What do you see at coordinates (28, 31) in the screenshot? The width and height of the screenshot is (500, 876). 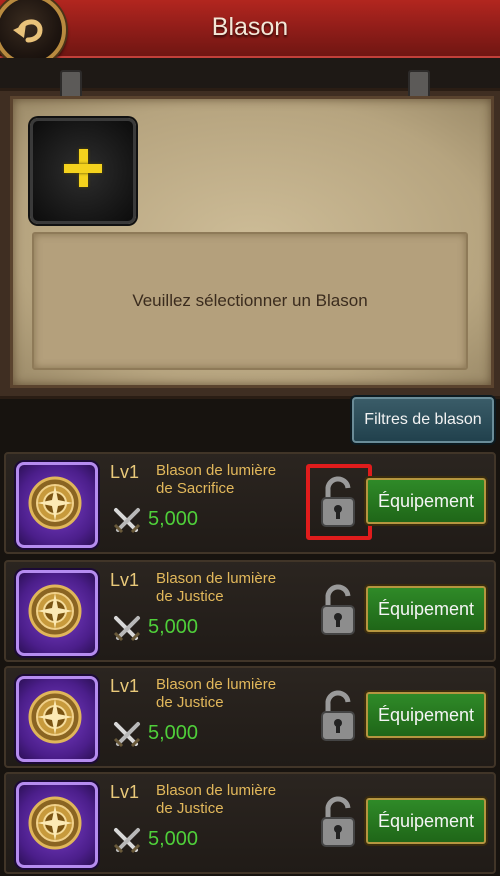 I see `back-arrow-icon` at bounding box center [28, 31].